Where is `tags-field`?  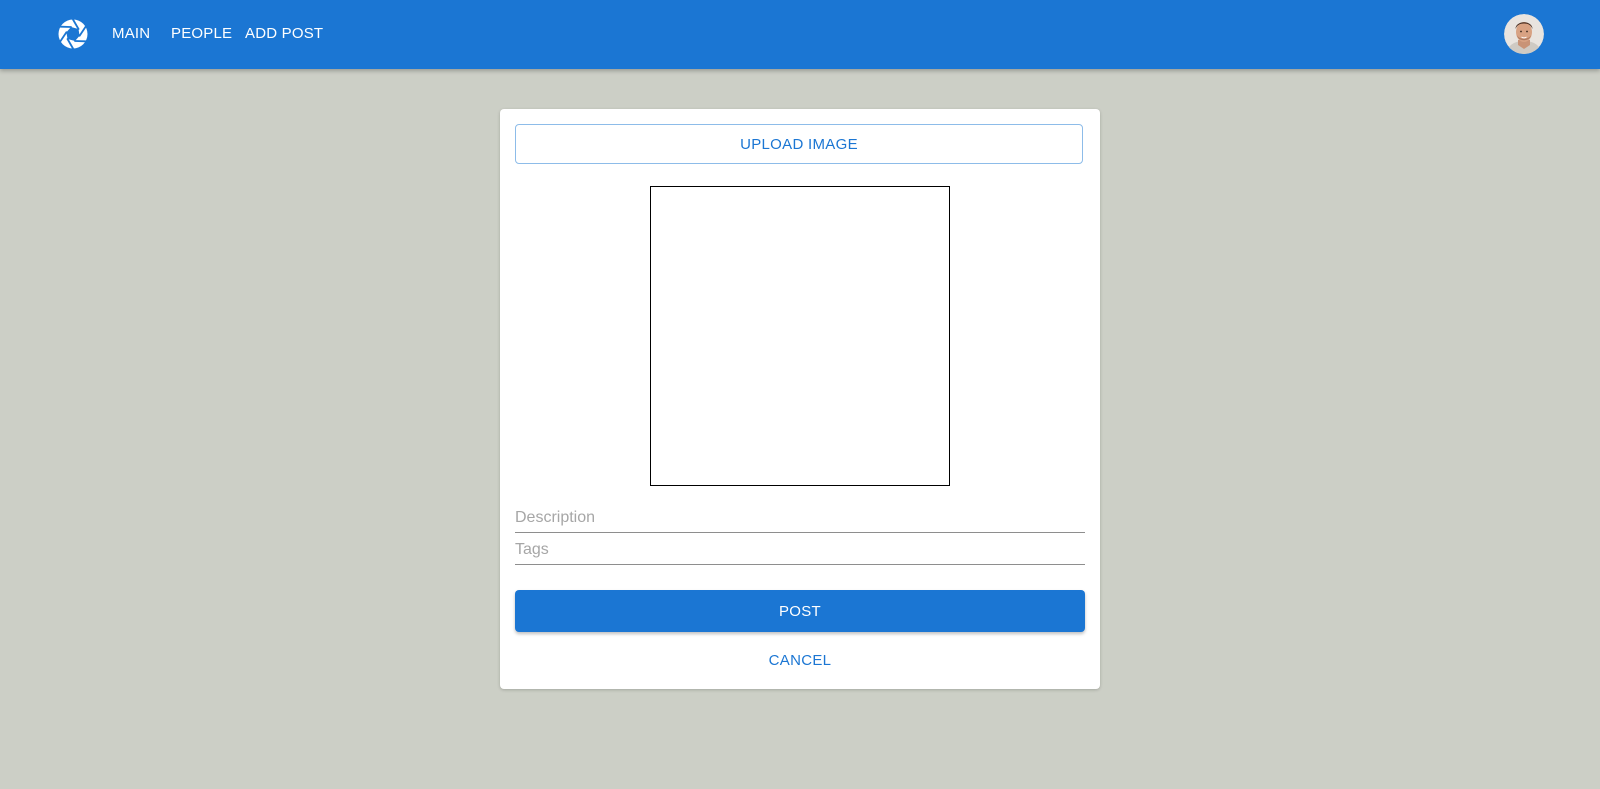 tags-field is located at coordinates (800, 548).